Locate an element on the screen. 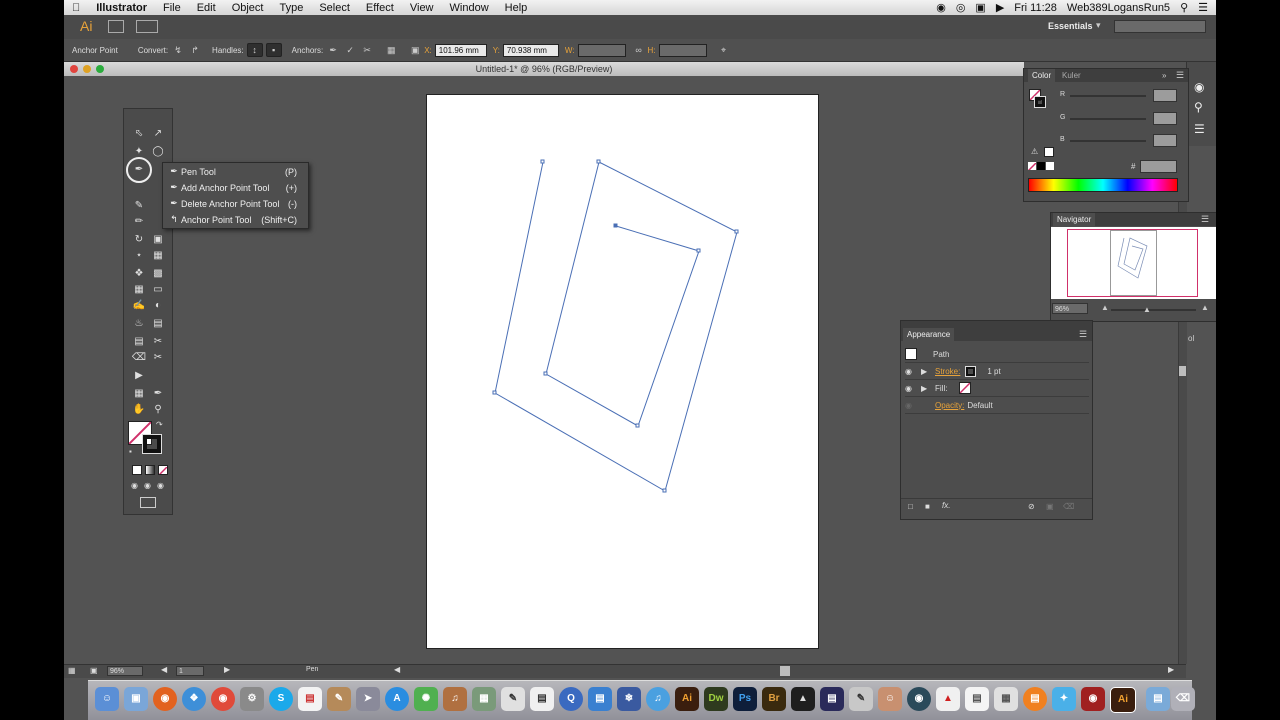 This screenshot has height=720, width=1280. notification-icon: ☰ is located at coordinates (1203, 7).